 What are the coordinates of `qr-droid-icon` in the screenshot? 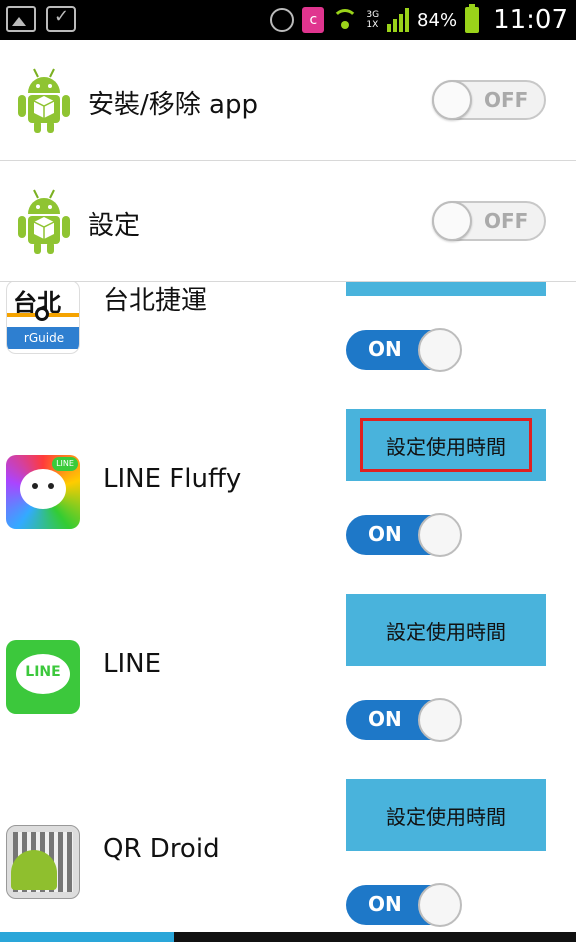 It's located at (43, 862).